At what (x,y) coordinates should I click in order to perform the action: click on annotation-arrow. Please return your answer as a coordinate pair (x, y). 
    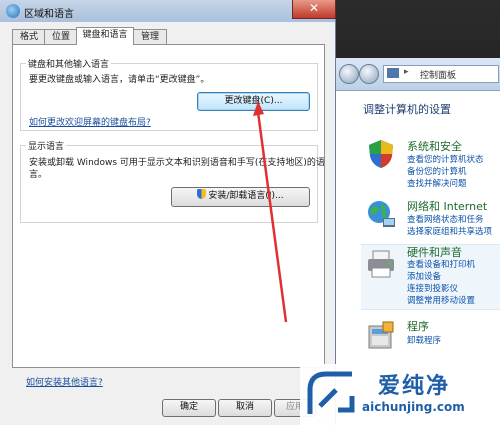
    Looking at the image, I should click on (272, 217).